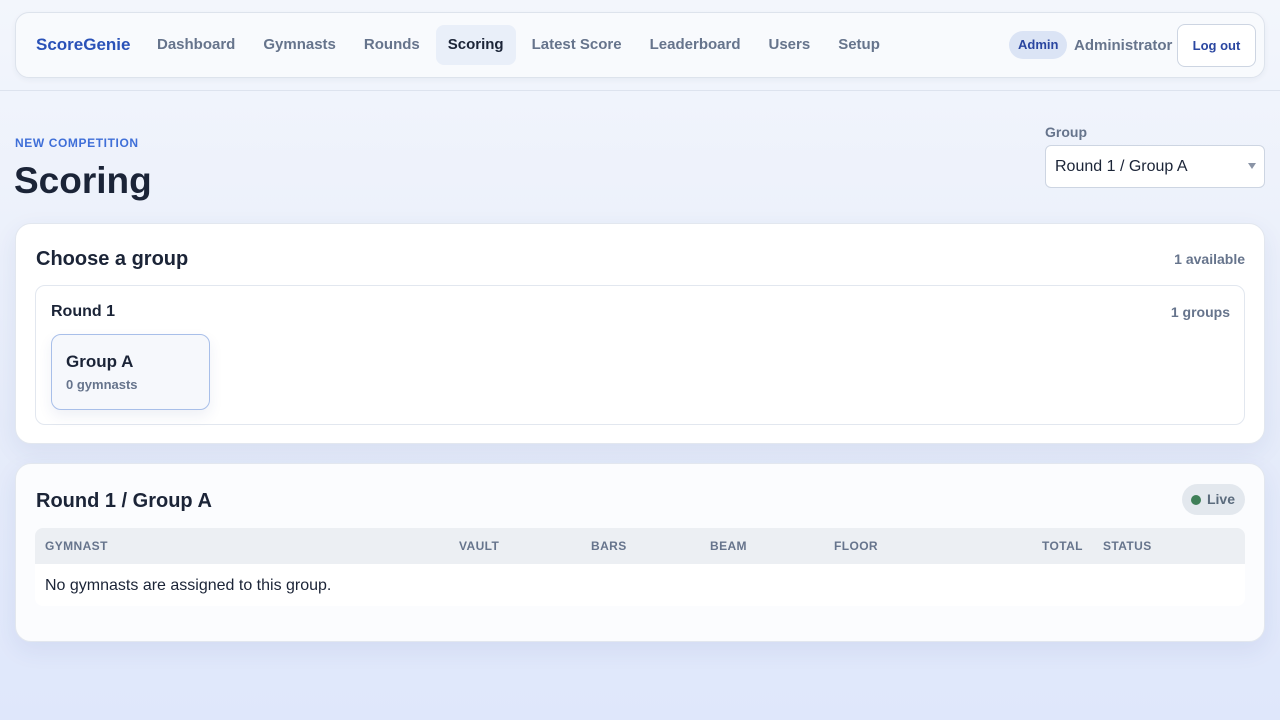 This screenshot has width=1280, height=720. I want to click on round-group-count: 1 groups, so click(1200, 312).